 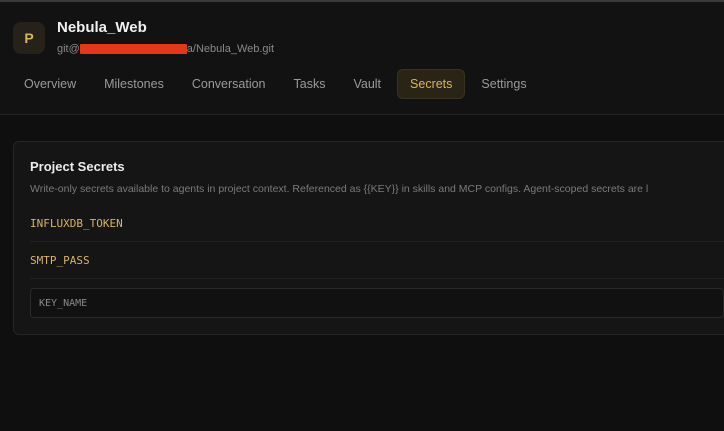 What do you see at coordinates (29, 38) in the screenshot?
I see `project-avatar: P` at bounding box center [29, 38].